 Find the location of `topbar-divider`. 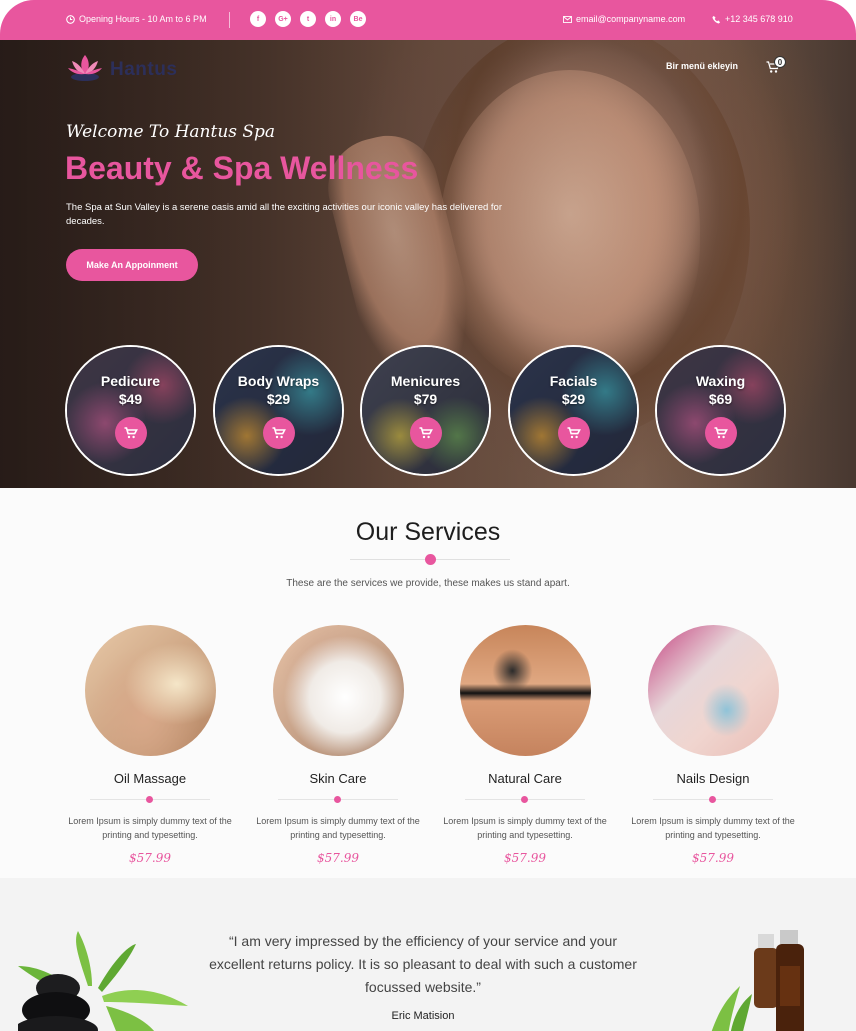

topbar-divider is located at coordinates (229, 20).